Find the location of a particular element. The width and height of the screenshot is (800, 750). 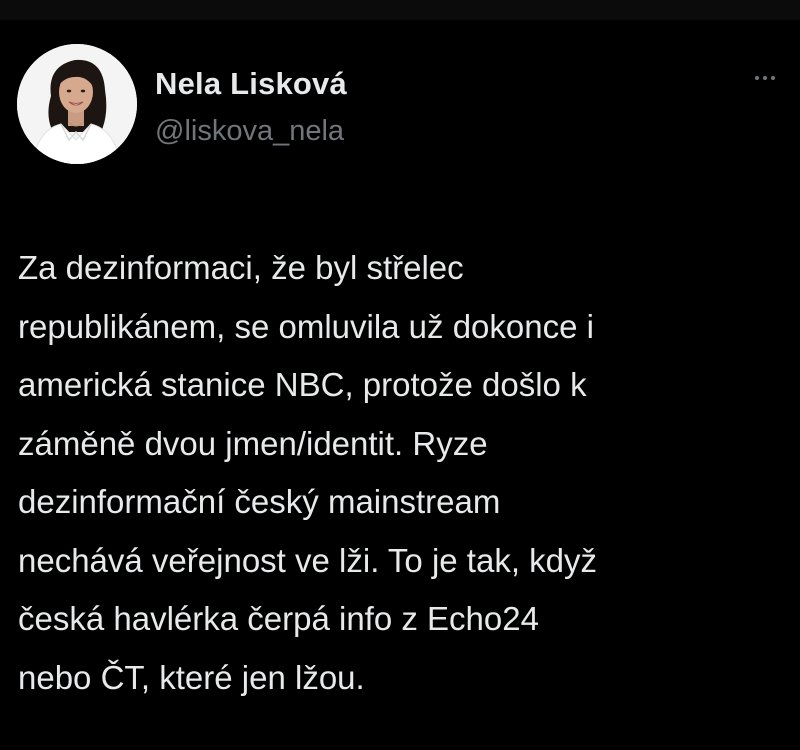

tweet-text-line: Za dezinformaci, že byl střelec is located at coordinates (241, 267).